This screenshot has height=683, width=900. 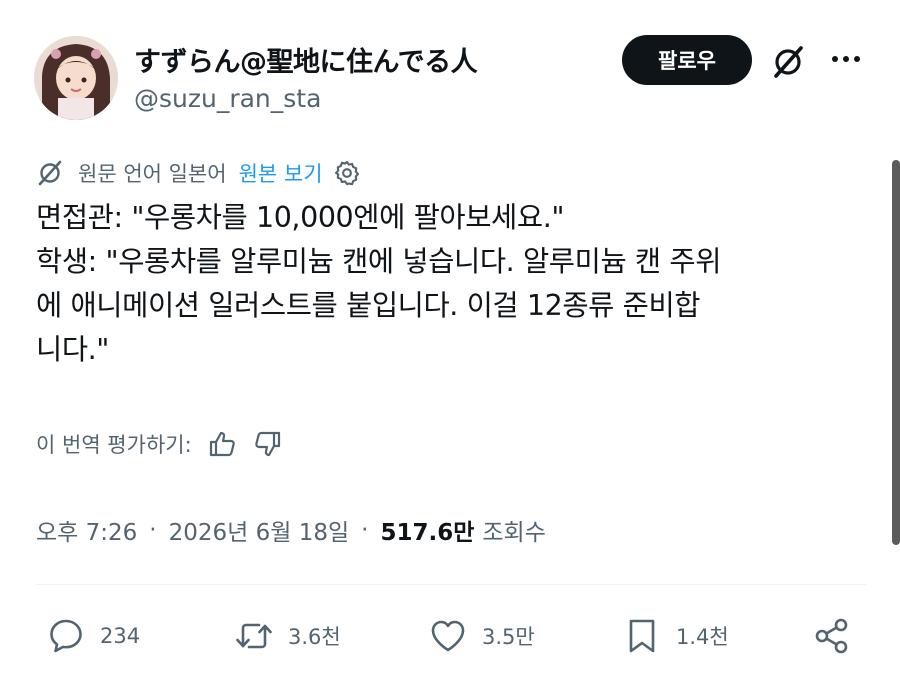 I want to click on tweet-line: 니다.", so click(x=73, y=349).